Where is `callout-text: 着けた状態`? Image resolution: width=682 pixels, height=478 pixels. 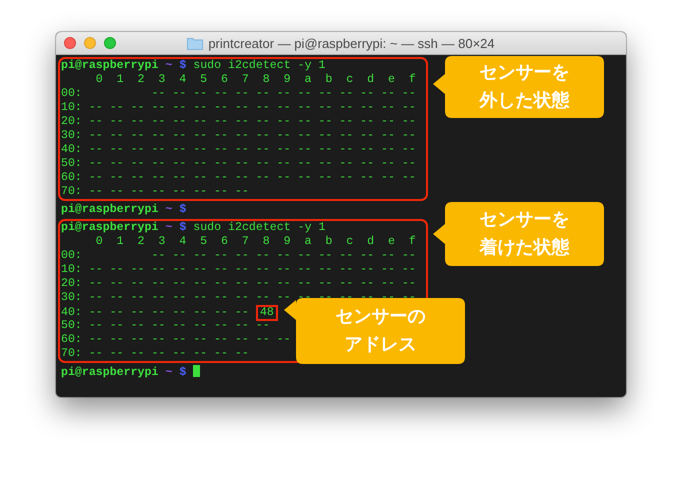
callout-text: 着けた状態 is located at coordinates (525, 248).